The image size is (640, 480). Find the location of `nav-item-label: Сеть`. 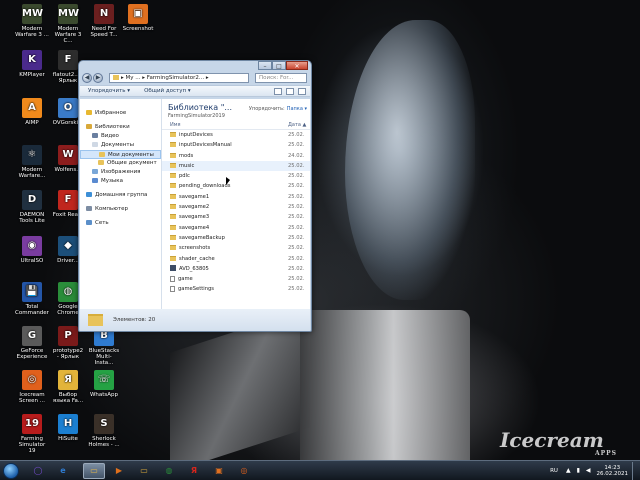

nav-item-label: Сеть is located at coordinates (102, 223).